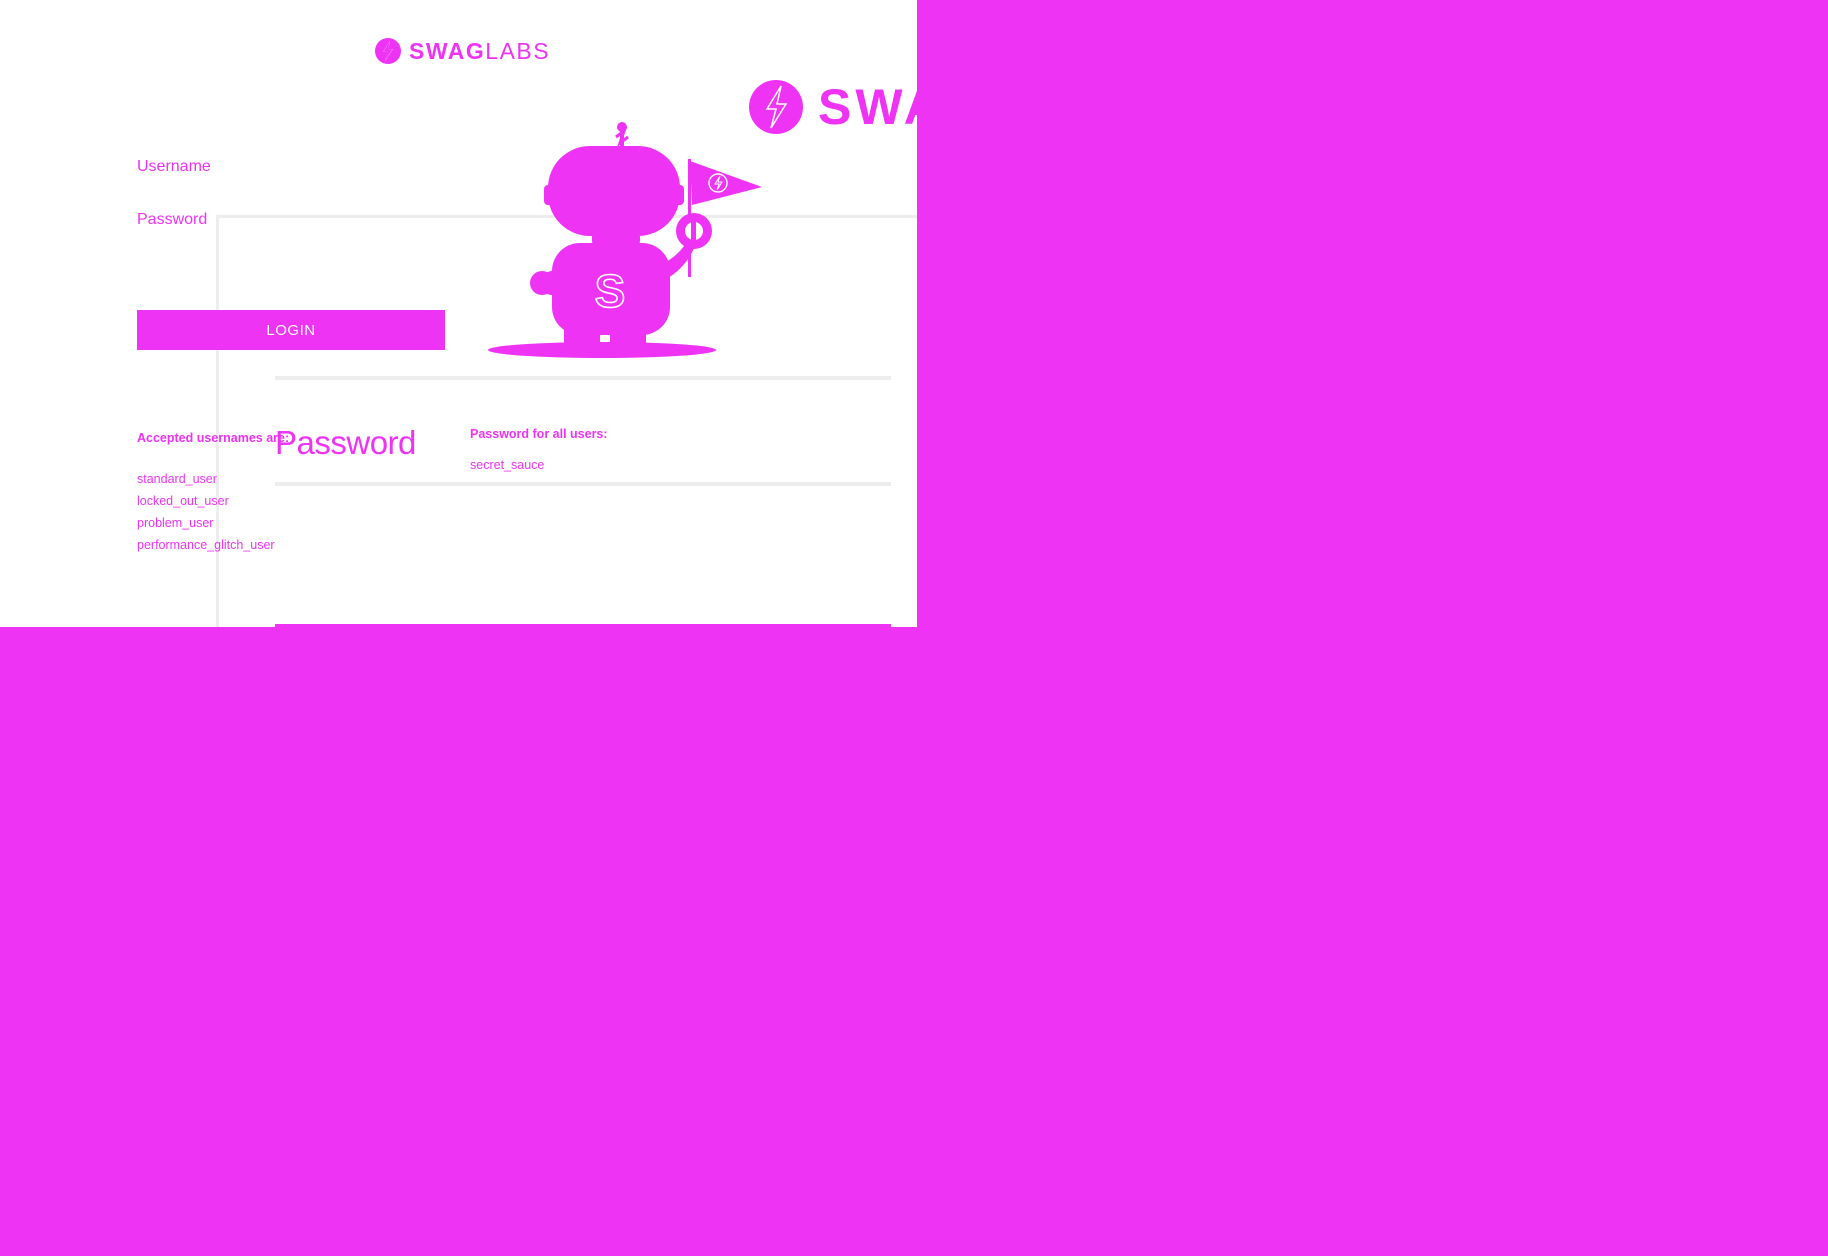  Describe the element at coordinates (539, 434) in the screenshot. I see `password-heading: Password for all users:` at that location.